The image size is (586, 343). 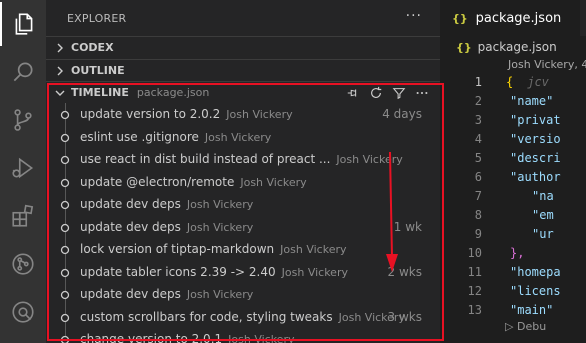 I want to click on timeline-title: TIMELINE, so click(x=100, y=92).